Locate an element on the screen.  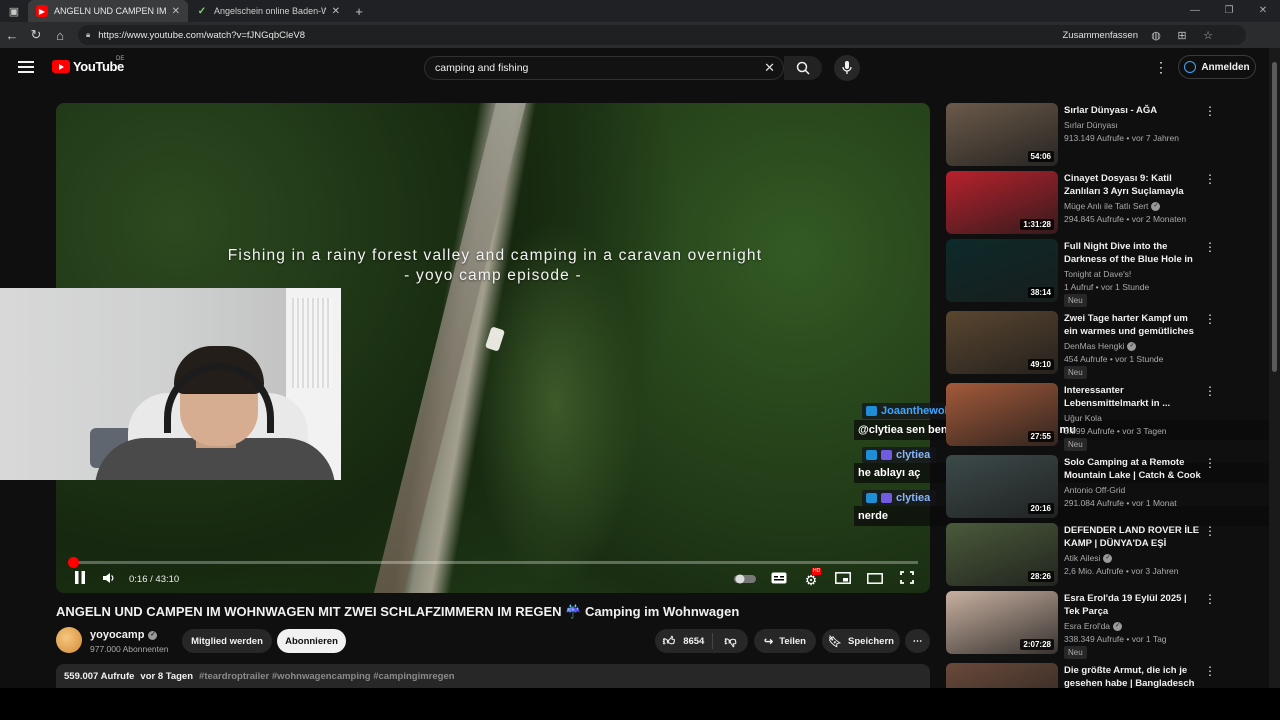
channel-avatar is located at coordinates (69, 640).